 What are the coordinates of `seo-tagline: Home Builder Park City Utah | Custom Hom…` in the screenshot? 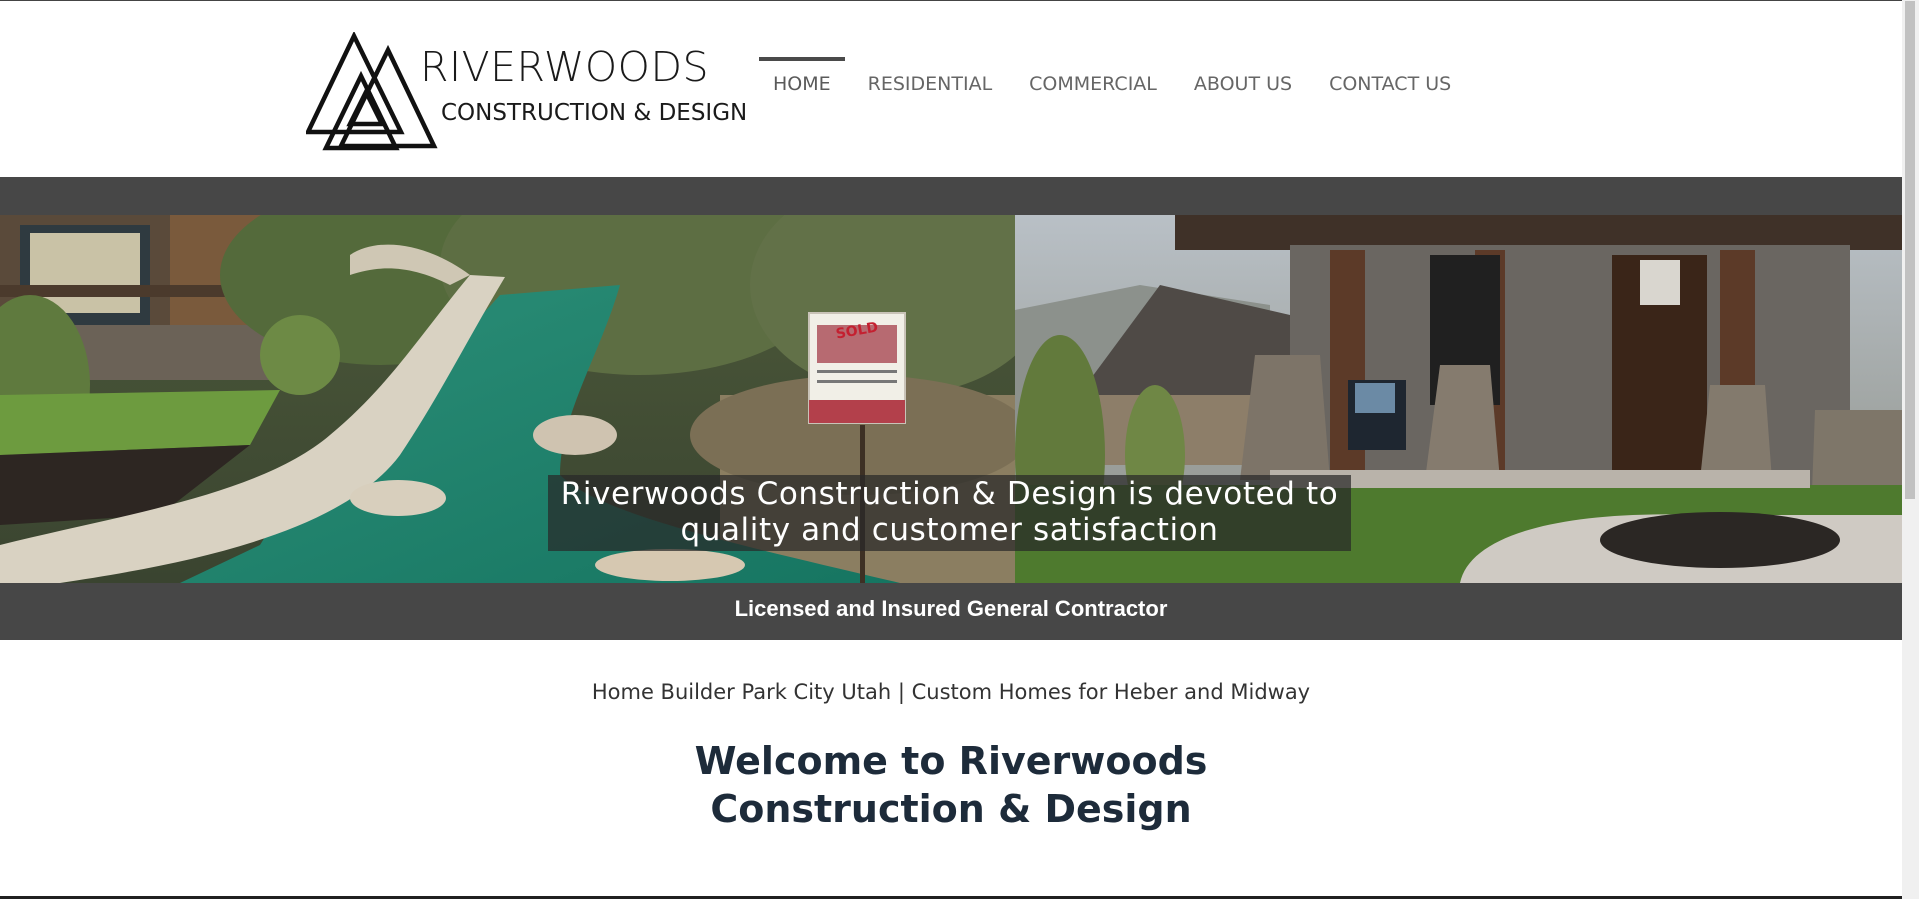 It's located at (951, 692).